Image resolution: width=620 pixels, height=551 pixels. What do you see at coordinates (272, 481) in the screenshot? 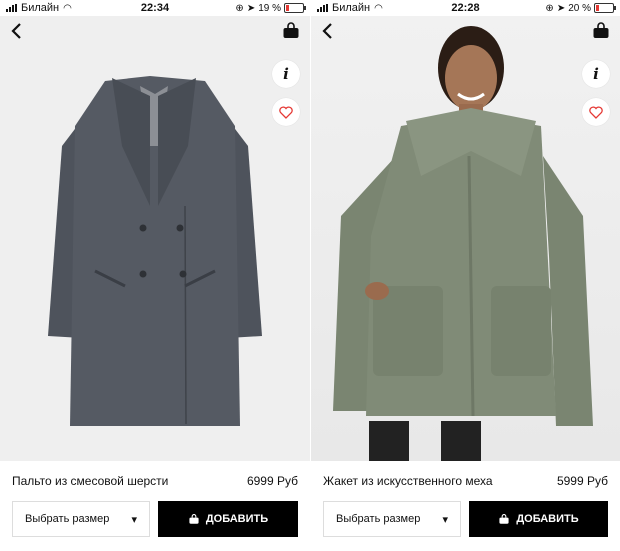
I see `product-price: 6999 Руб` at bounding box center [272, 481].